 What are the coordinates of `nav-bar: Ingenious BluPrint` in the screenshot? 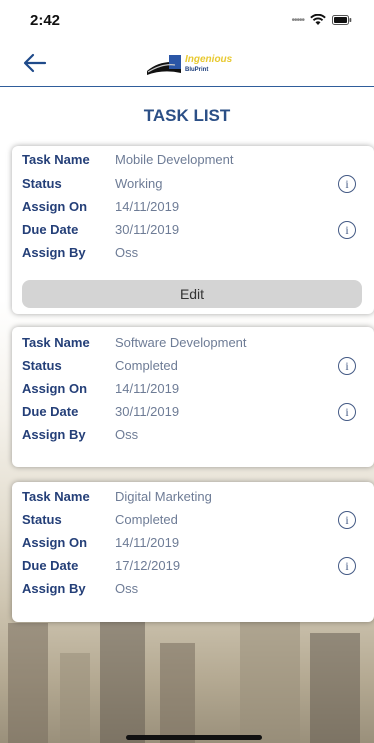 It's located at (187, 63).